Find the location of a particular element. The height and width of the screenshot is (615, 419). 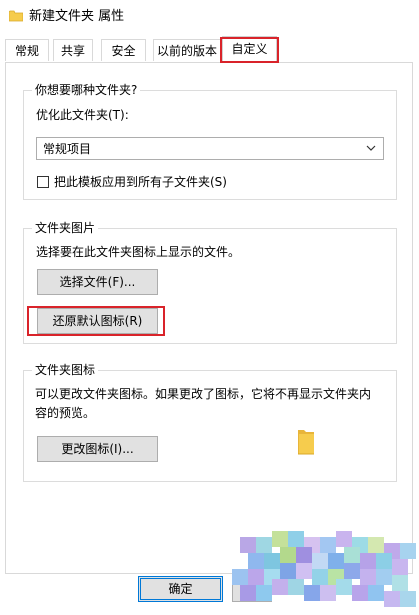

restore-highlight-box is located at coordinates (96, 321).